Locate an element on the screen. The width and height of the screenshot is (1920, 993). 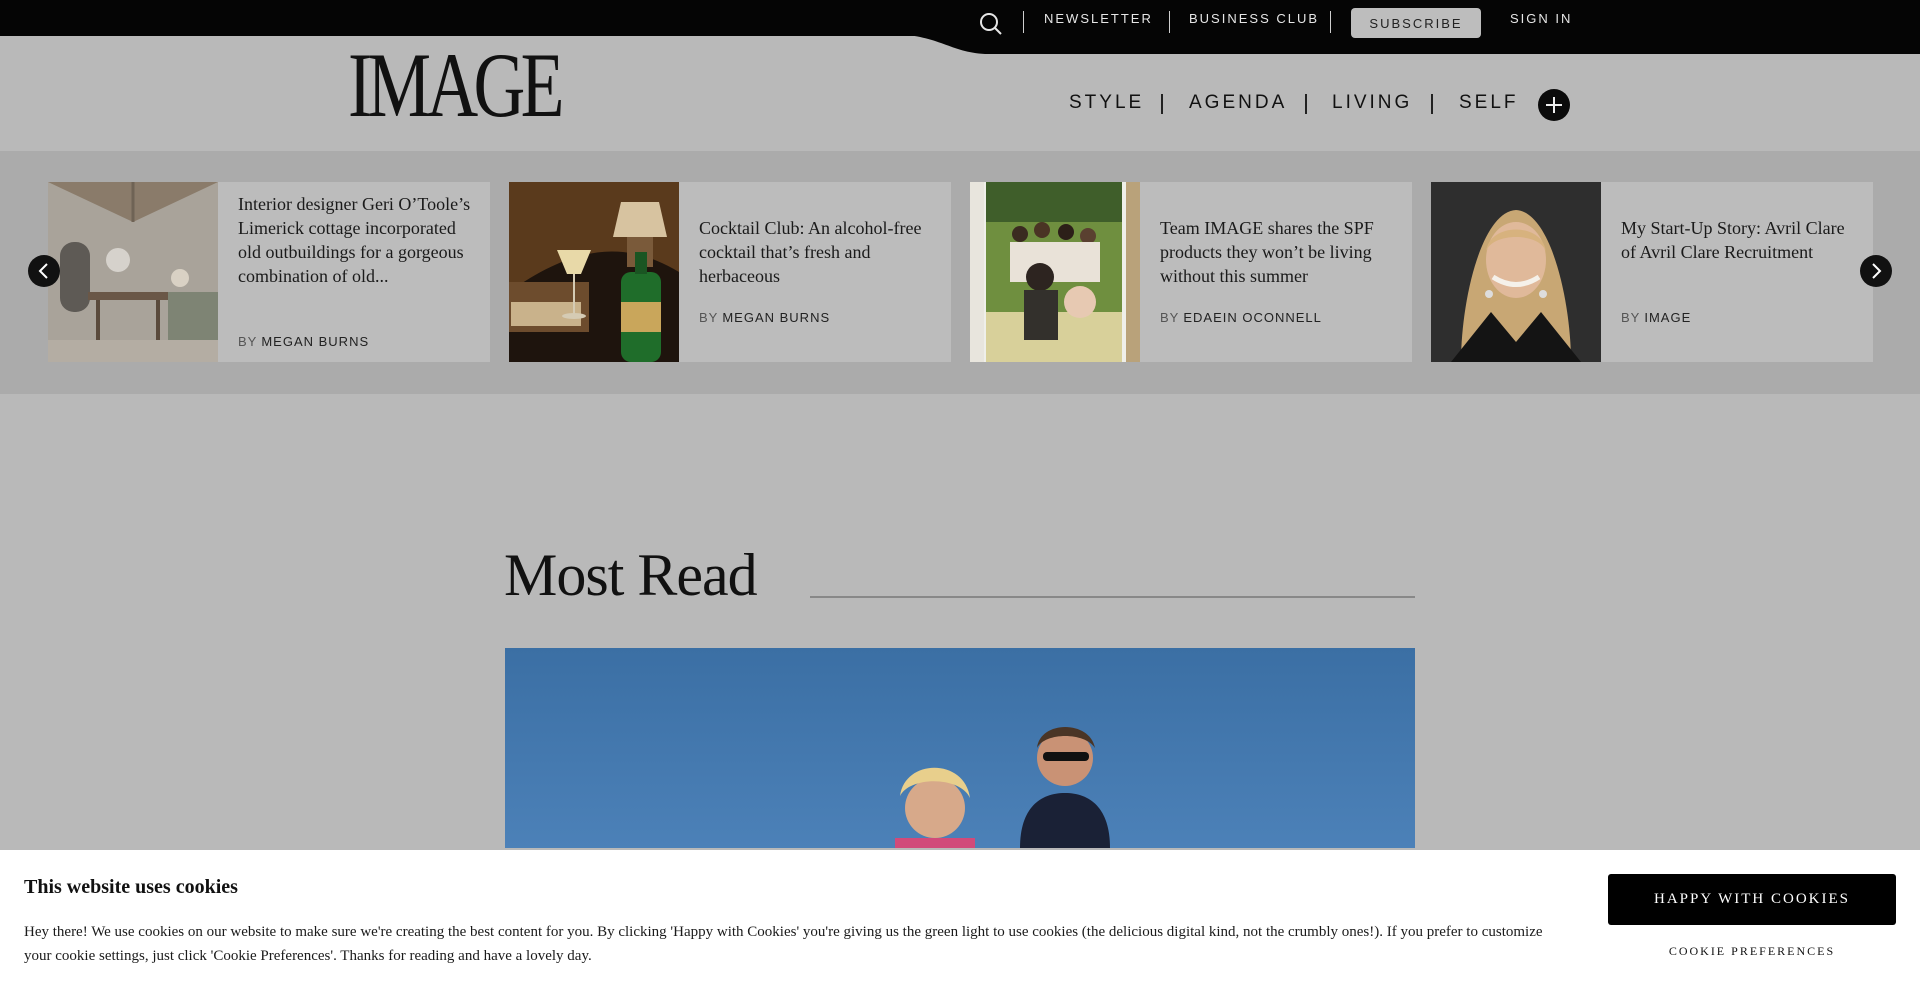
section-divider is located at coordinates (1112, 597).